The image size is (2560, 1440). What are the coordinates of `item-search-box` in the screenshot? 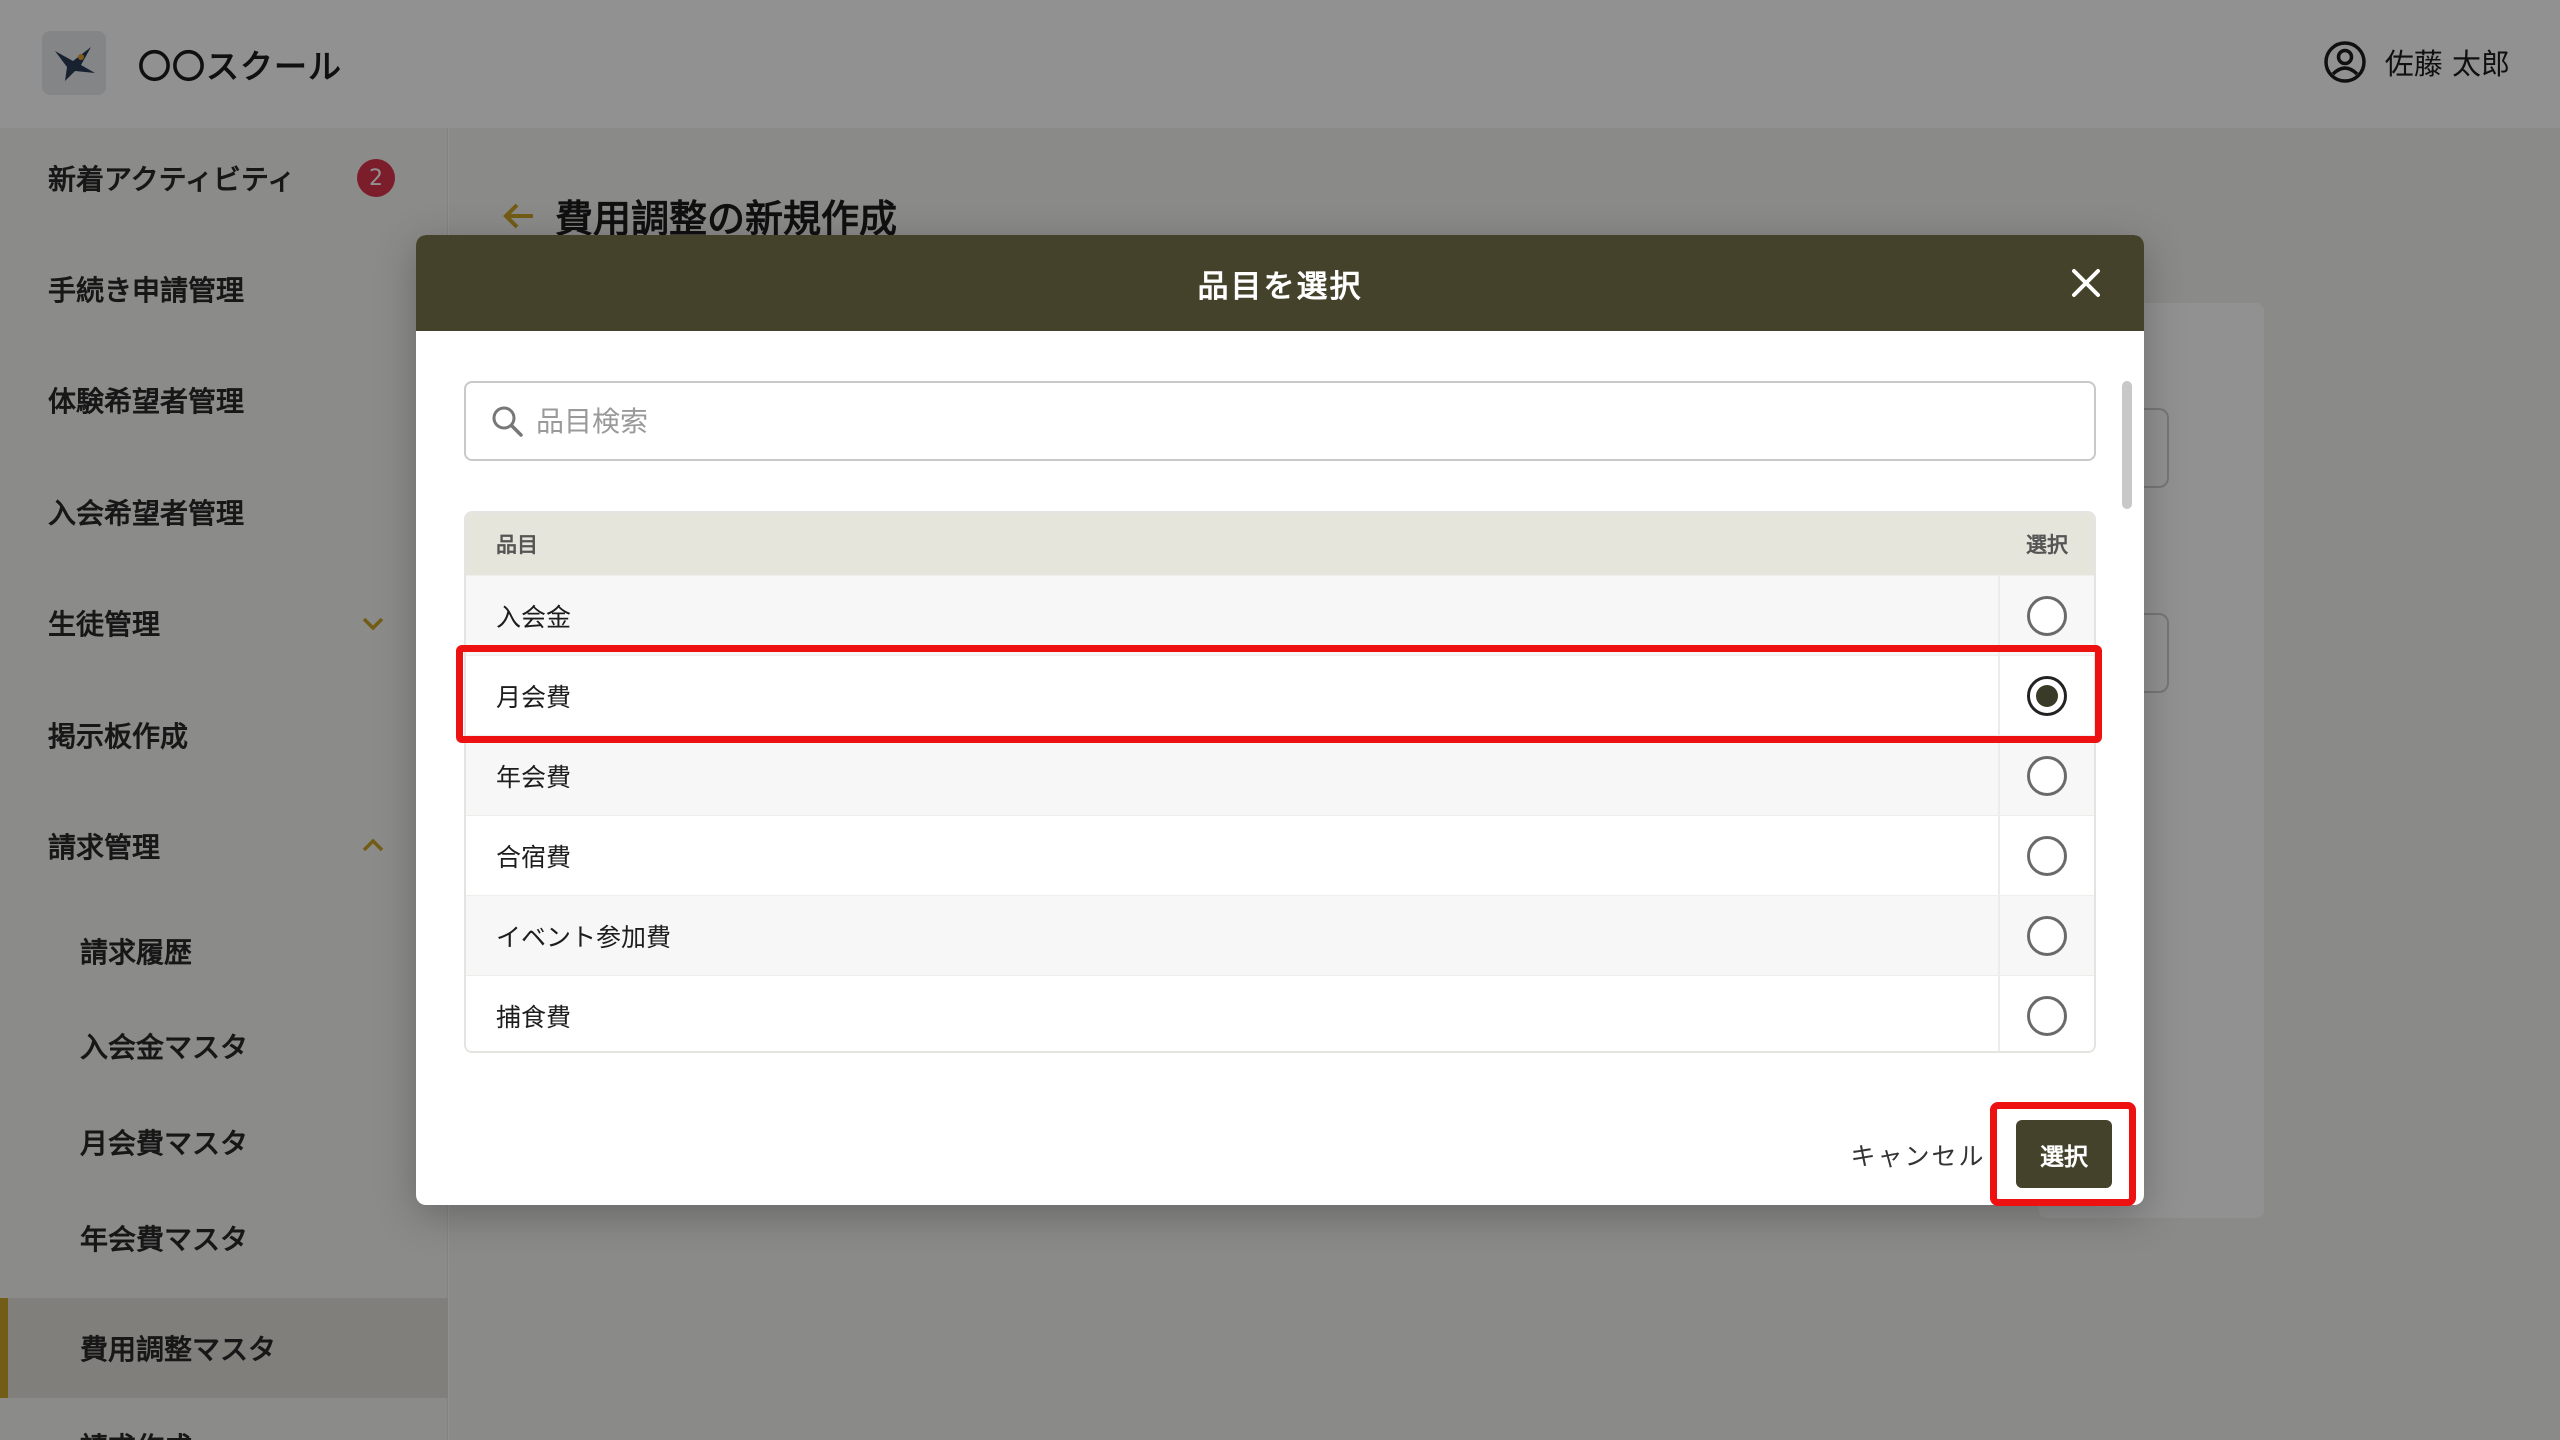 It's located at (1280, 421).